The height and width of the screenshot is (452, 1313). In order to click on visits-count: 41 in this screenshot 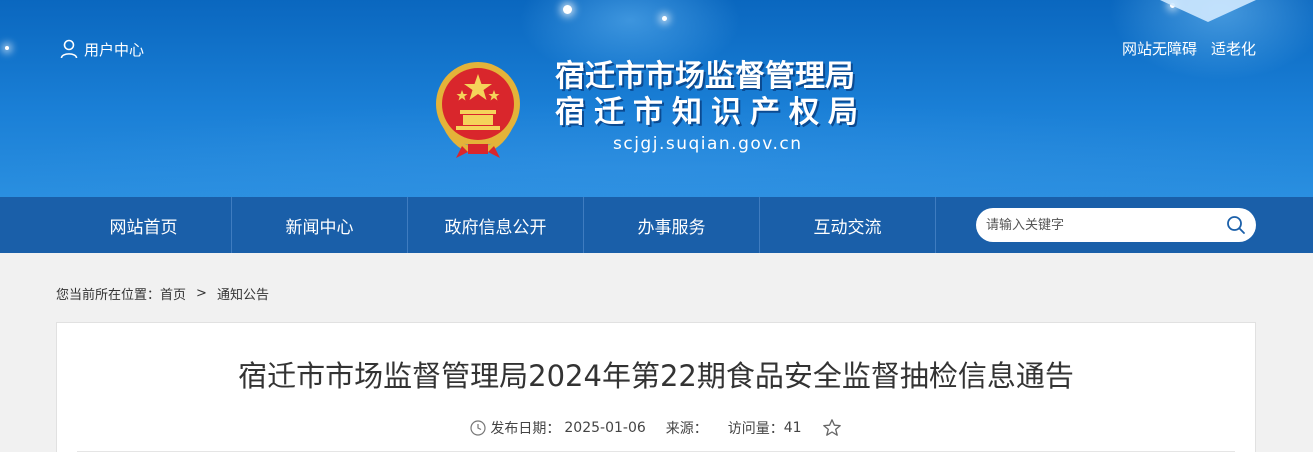, I will do `click(792, 428)`.